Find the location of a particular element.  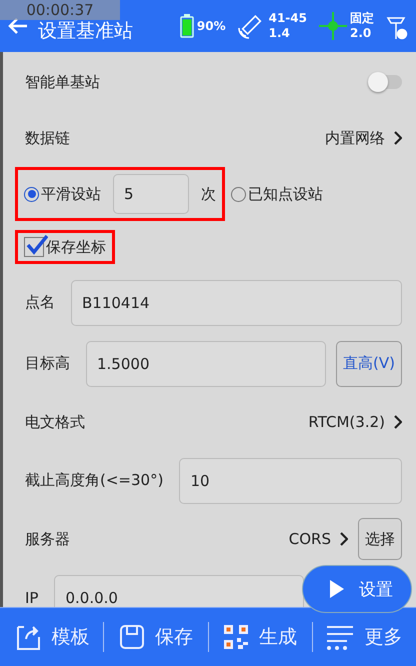

field-label: IP is located at coordinates (31, 597).